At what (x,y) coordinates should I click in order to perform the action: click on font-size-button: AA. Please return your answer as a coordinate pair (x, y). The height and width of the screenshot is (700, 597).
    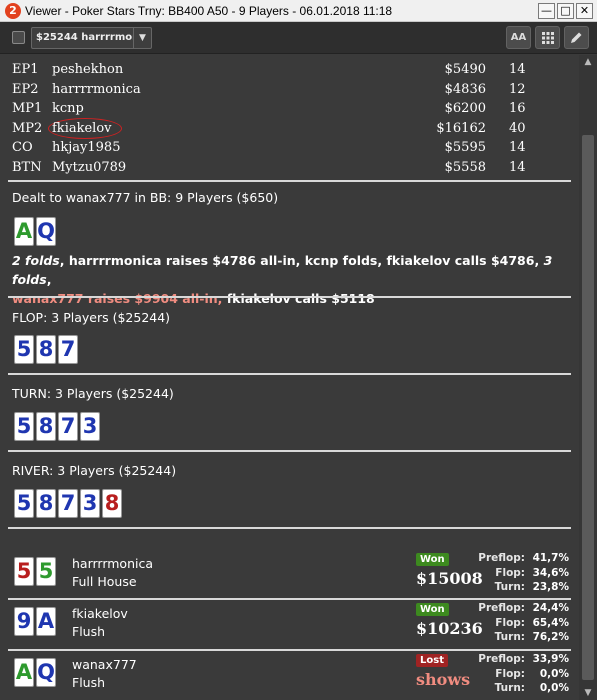
    Looking at the image, I should click on (518, 37).